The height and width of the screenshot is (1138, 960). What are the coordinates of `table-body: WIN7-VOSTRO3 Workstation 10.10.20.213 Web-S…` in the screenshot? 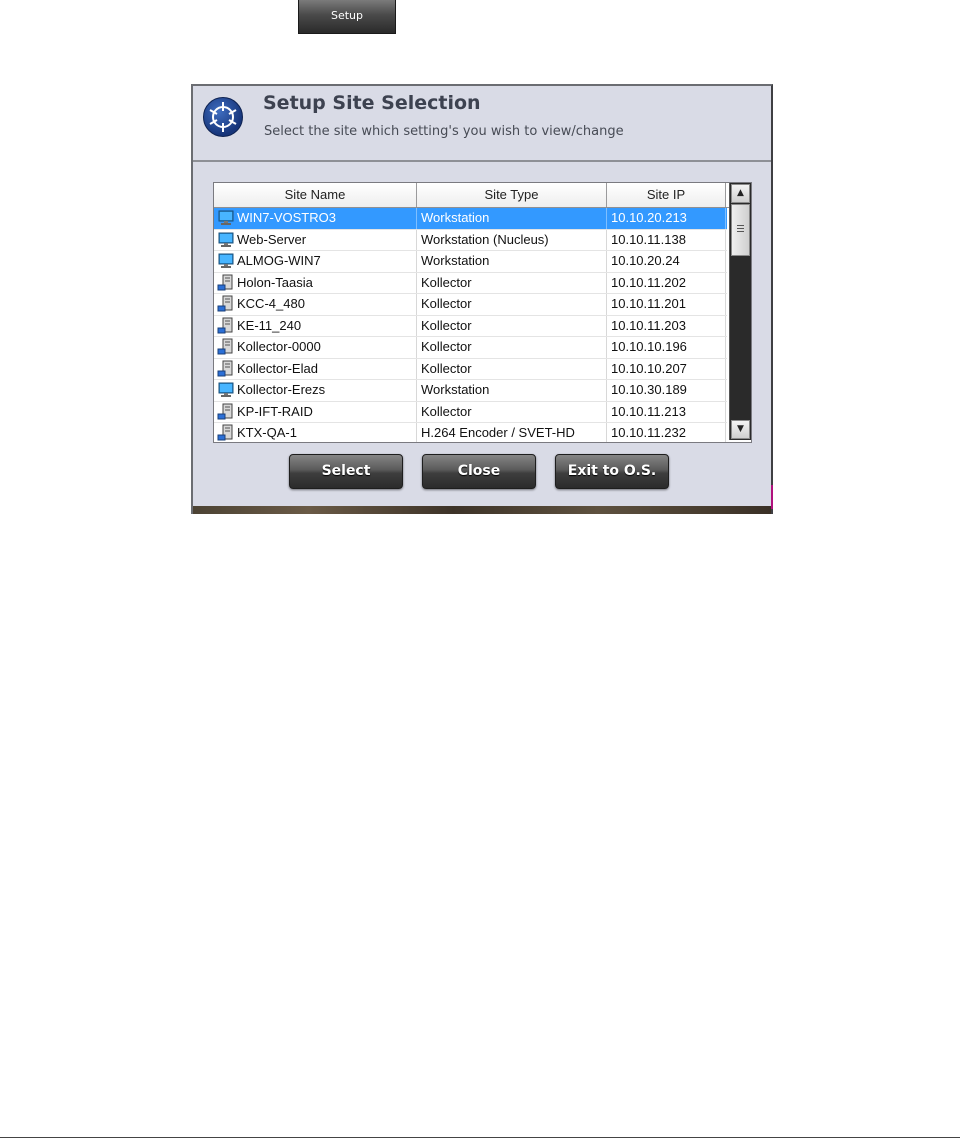 It's located at (470, 325).